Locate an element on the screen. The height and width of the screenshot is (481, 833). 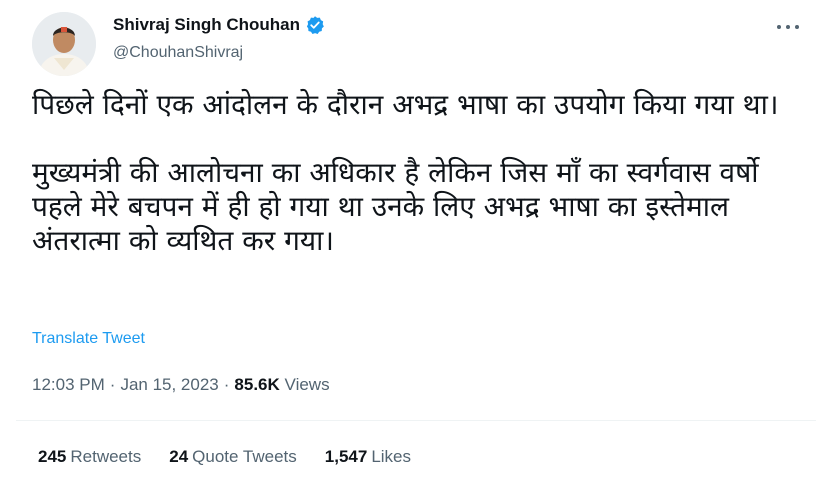
avatar-portrait-icon is located at coordinates (64, 44).